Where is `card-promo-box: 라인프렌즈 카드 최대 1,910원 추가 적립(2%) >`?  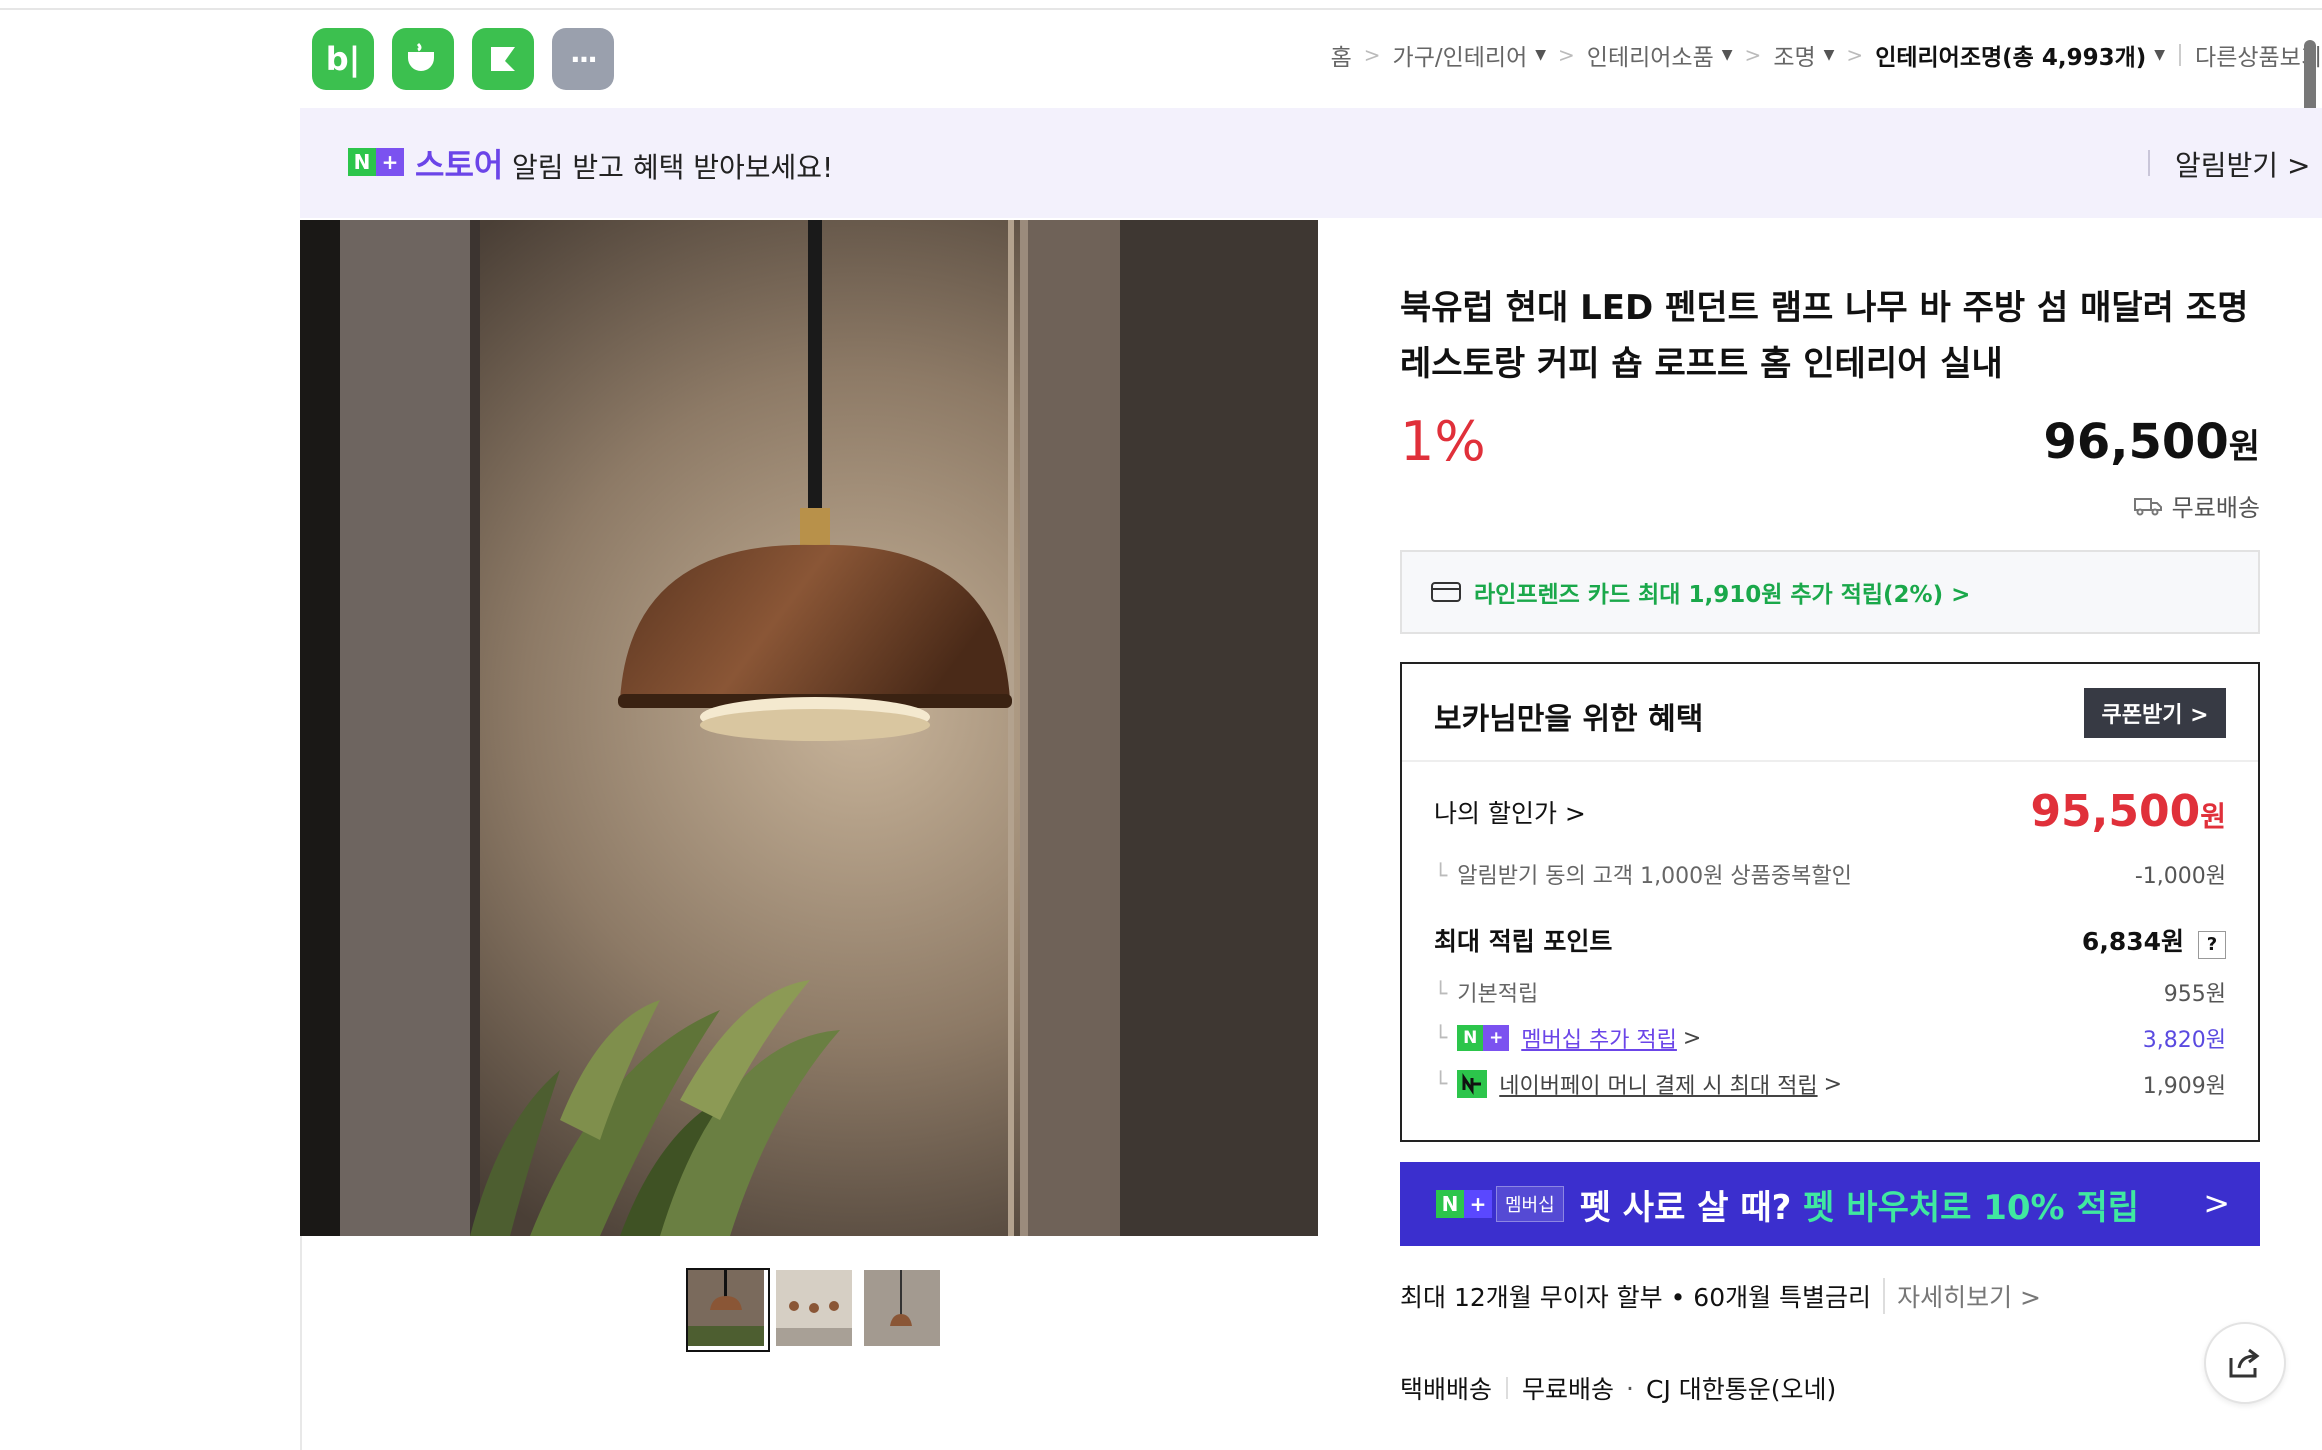
card-promo-box: 라인프렌즈 카드 최대 1,910원 추가 적립(2%) > is located at coordinates (1830, 592).